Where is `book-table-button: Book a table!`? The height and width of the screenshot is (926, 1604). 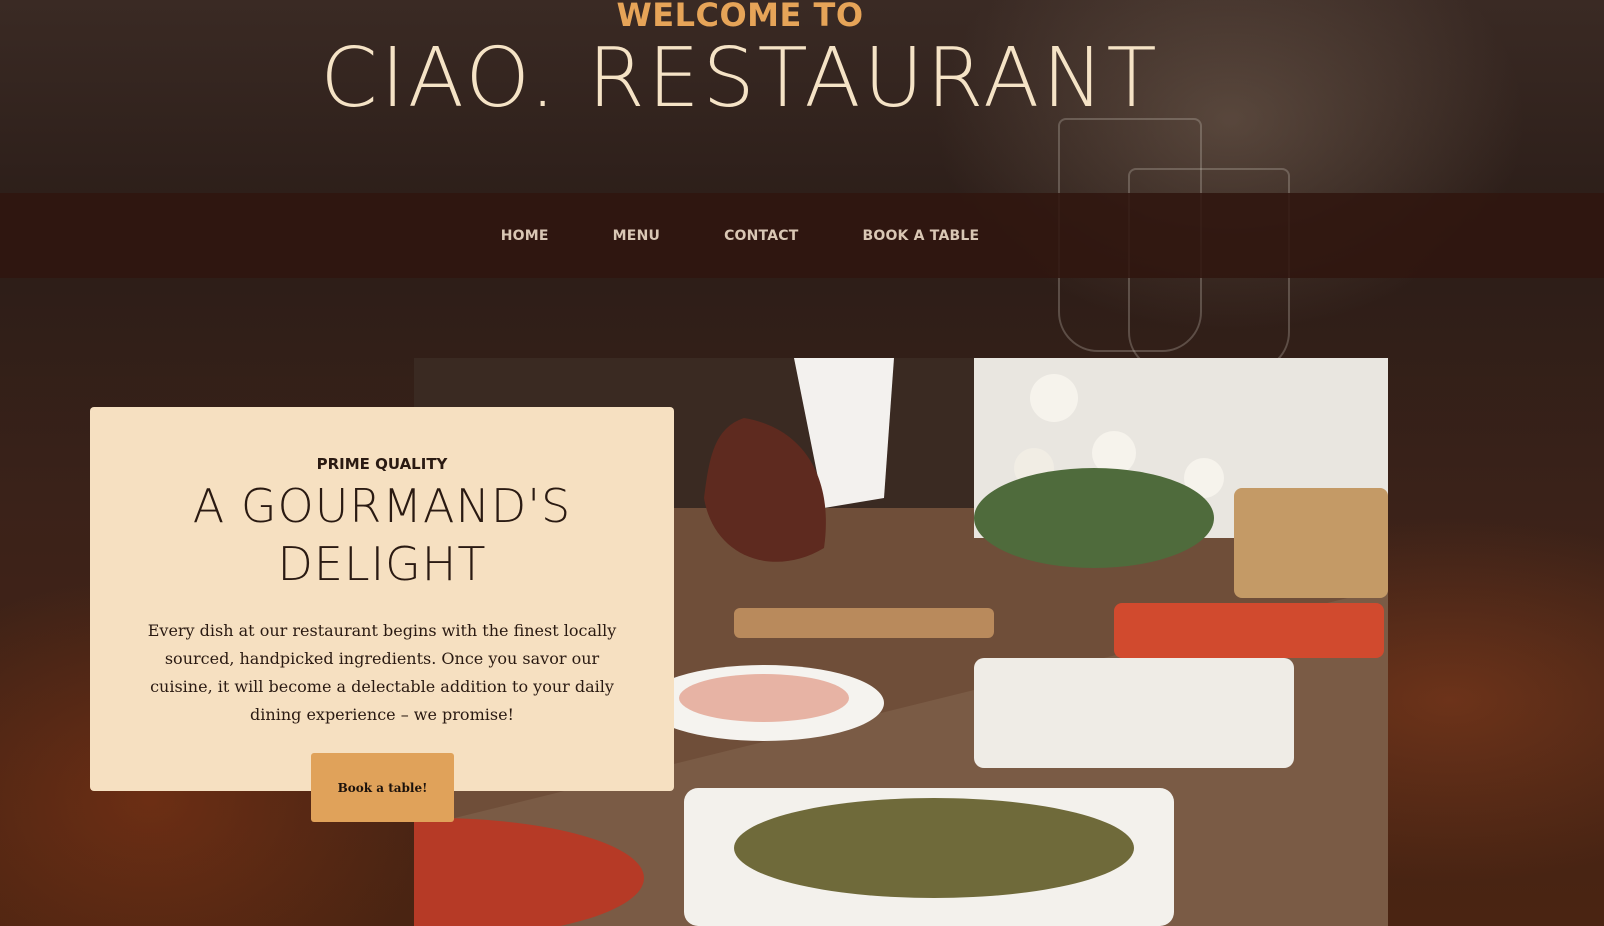
book-table-button: Book a table! is located at coordinates (382, 787).